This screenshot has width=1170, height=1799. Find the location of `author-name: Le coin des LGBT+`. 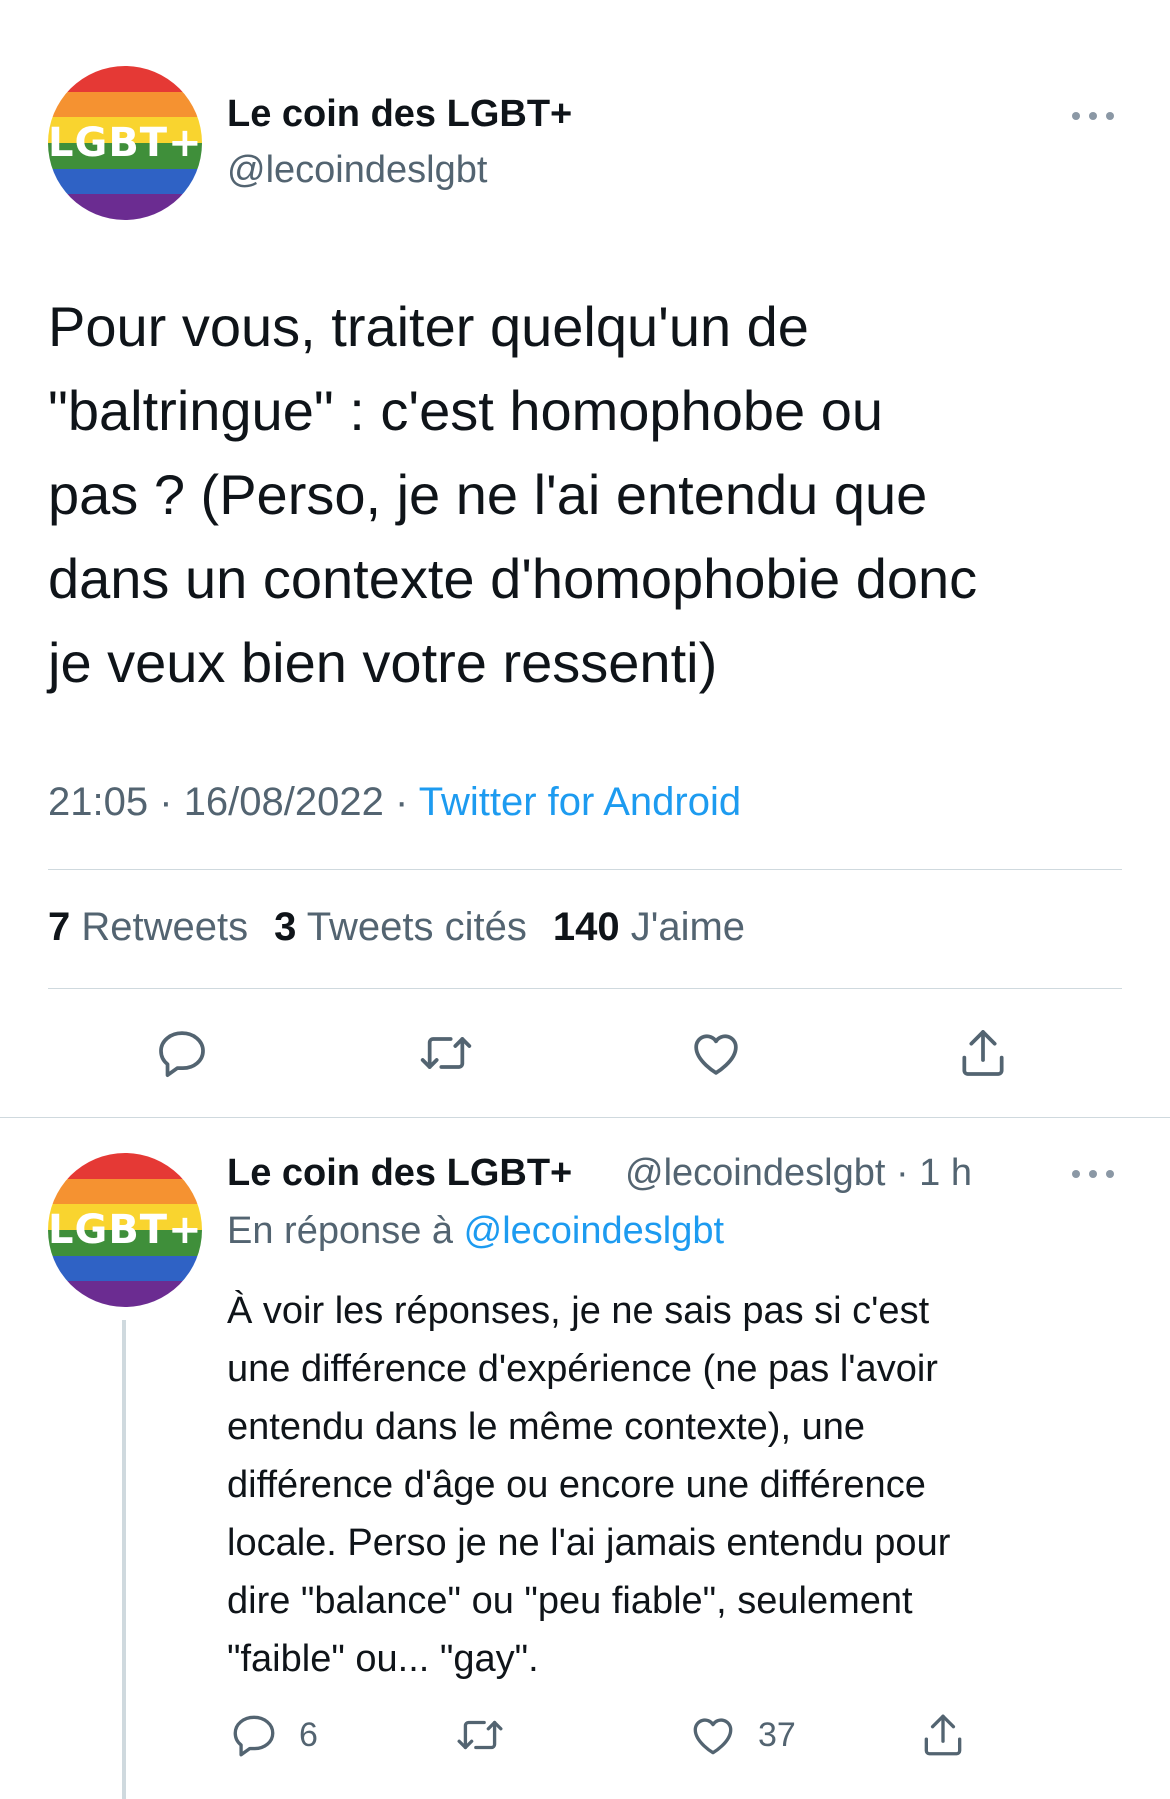

author-name: Le coin des LGBT+ is located at coordinates (399, 114).